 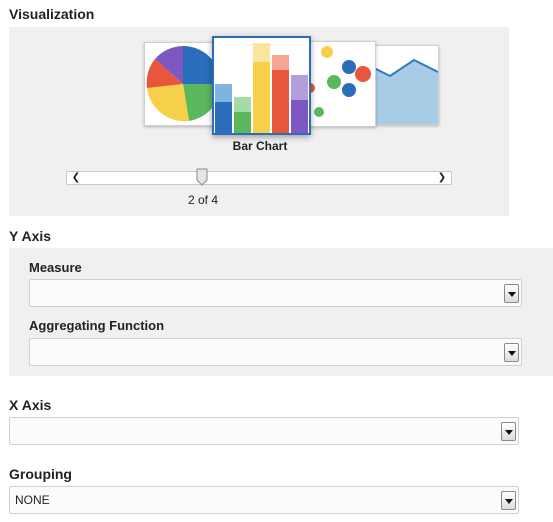 I want to click on slider-handle, so click(x=202, y=177).